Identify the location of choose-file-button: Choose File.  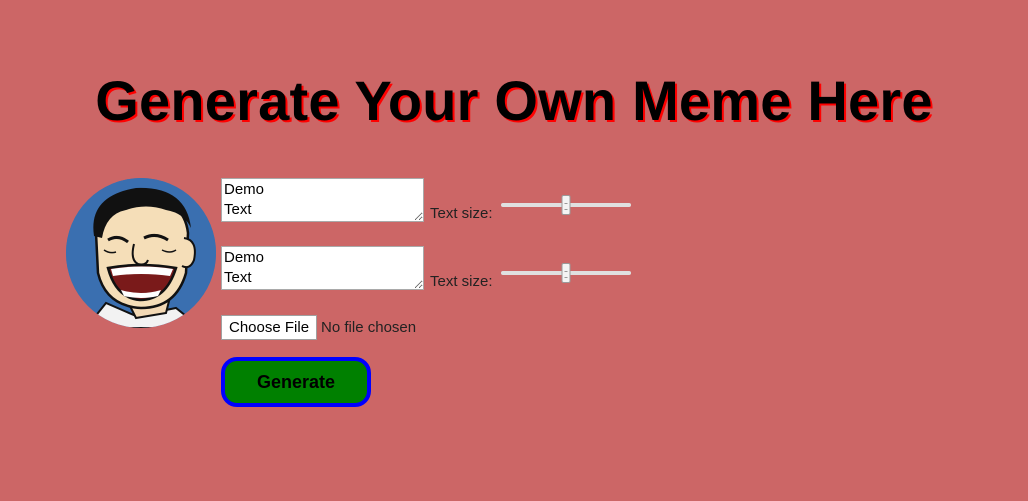
(269, 327).